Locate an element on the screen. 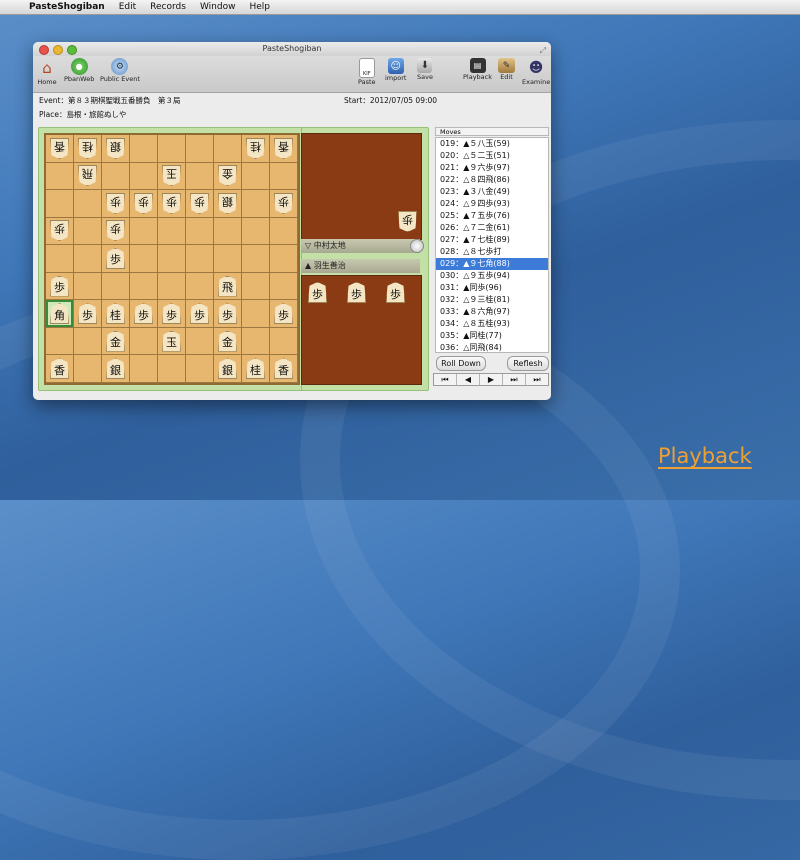 The image size is (800, 860). move-item: 022：△８四飛(86) is located at coordinates (492, 180).